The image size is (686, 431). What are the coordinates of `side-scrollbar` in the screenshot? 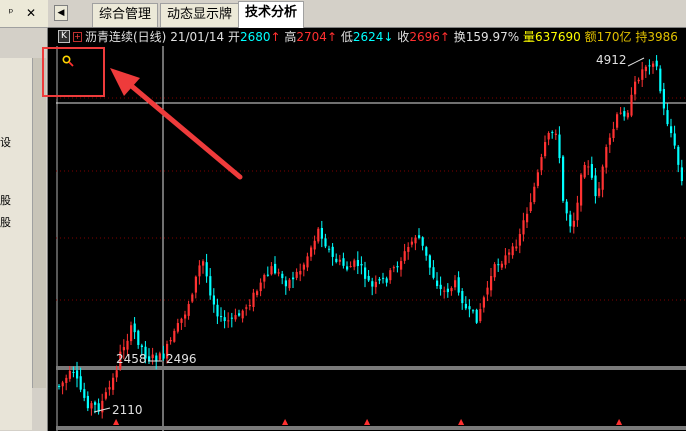 It's located at (39, 223).